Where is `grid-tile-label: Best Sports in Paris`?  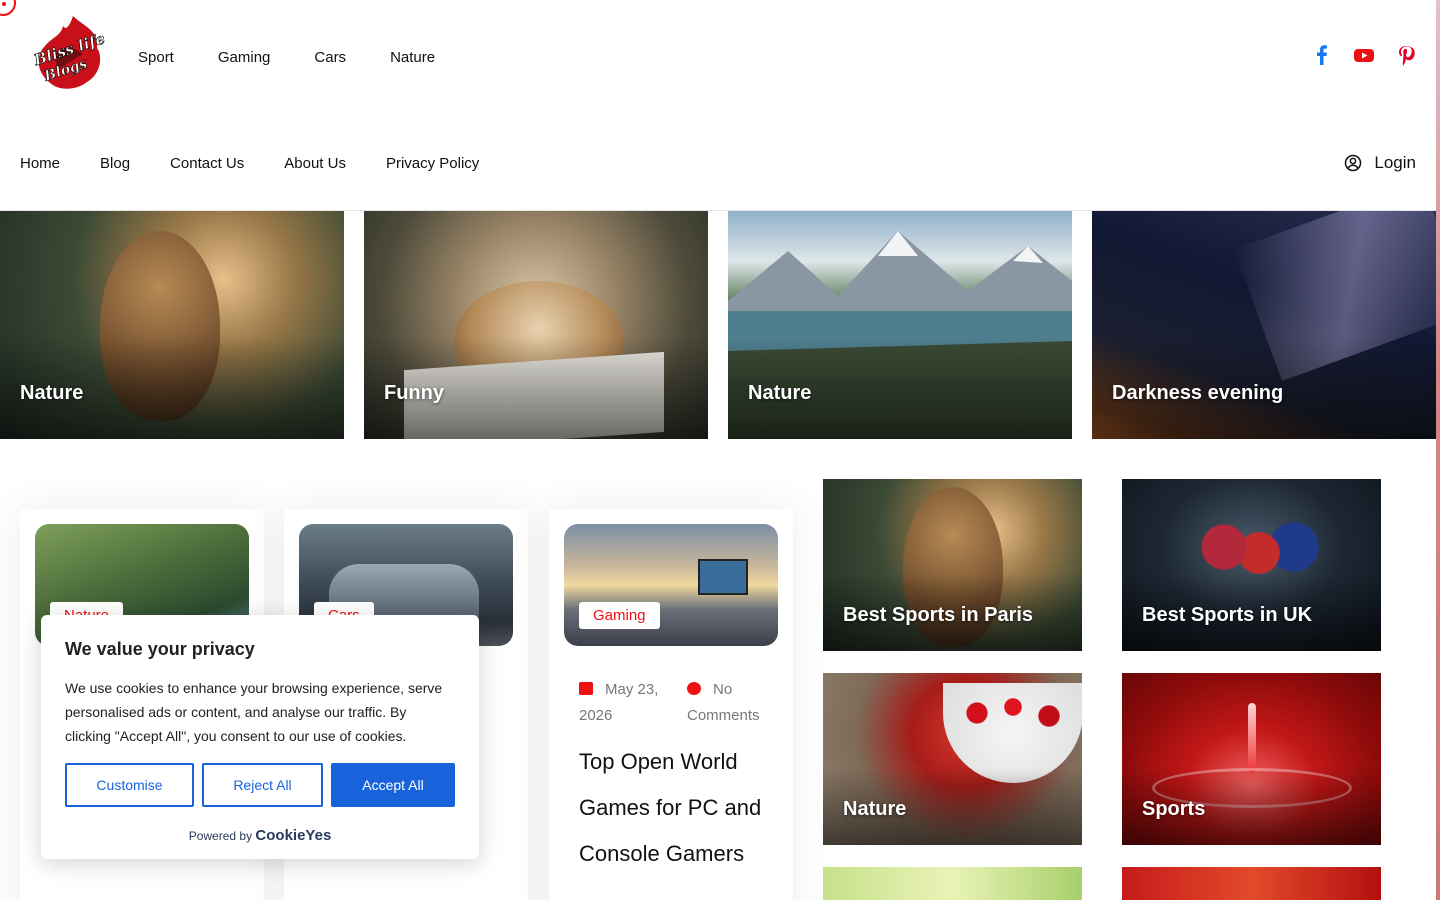 grid-tile-label: Best Sports in Paris is located at coordinates (938, 615).